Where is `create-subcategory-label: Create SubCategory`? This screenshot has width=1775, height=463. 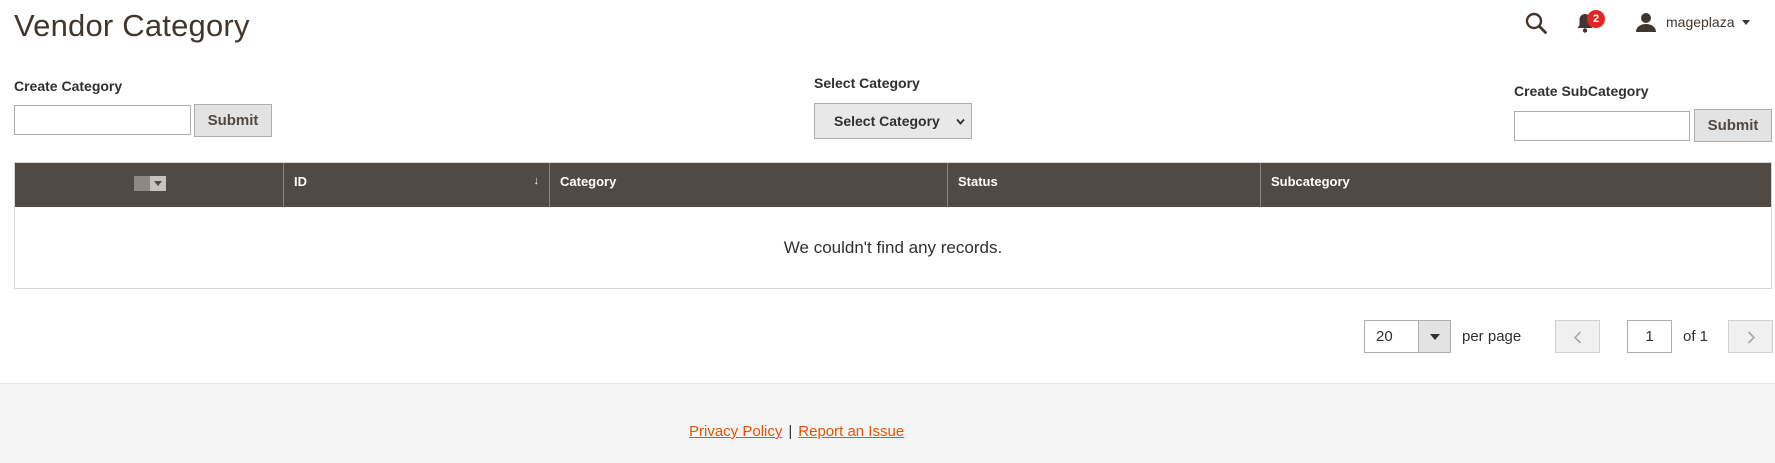 create-subcategory-label: Create SubCategory is located at coordinates (1581, 91).